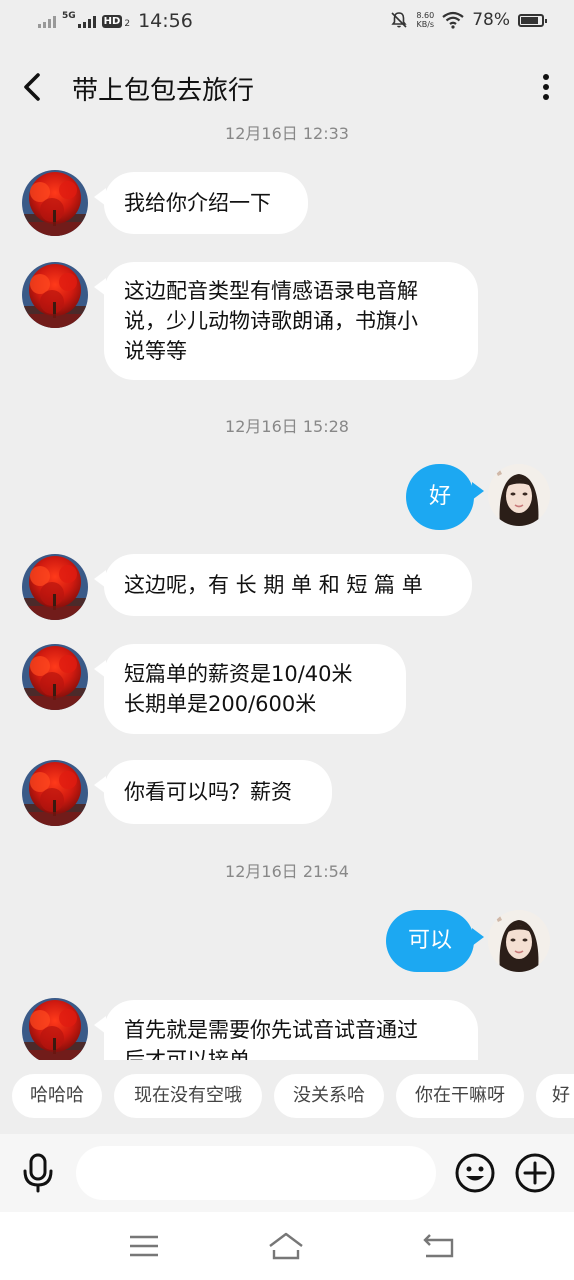 This screenshot has width=574, height=1280. Describe the element at coordinates (220, 704) in the screenshot. I see `message-line: 长期单是200/600米` at that location.